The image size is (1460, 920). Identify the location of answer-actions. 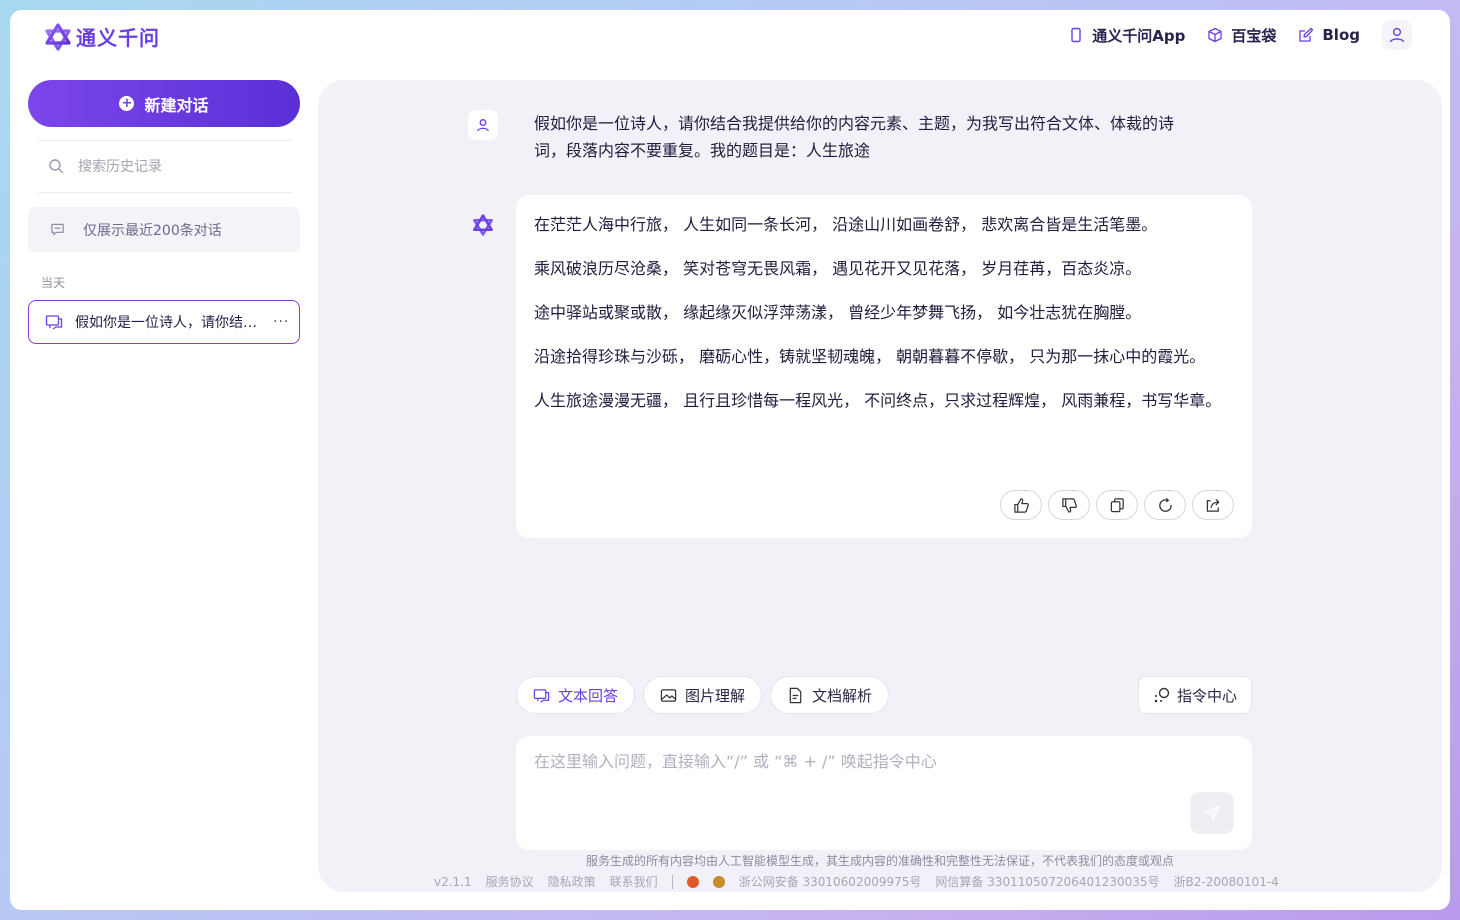
(1117, 505).